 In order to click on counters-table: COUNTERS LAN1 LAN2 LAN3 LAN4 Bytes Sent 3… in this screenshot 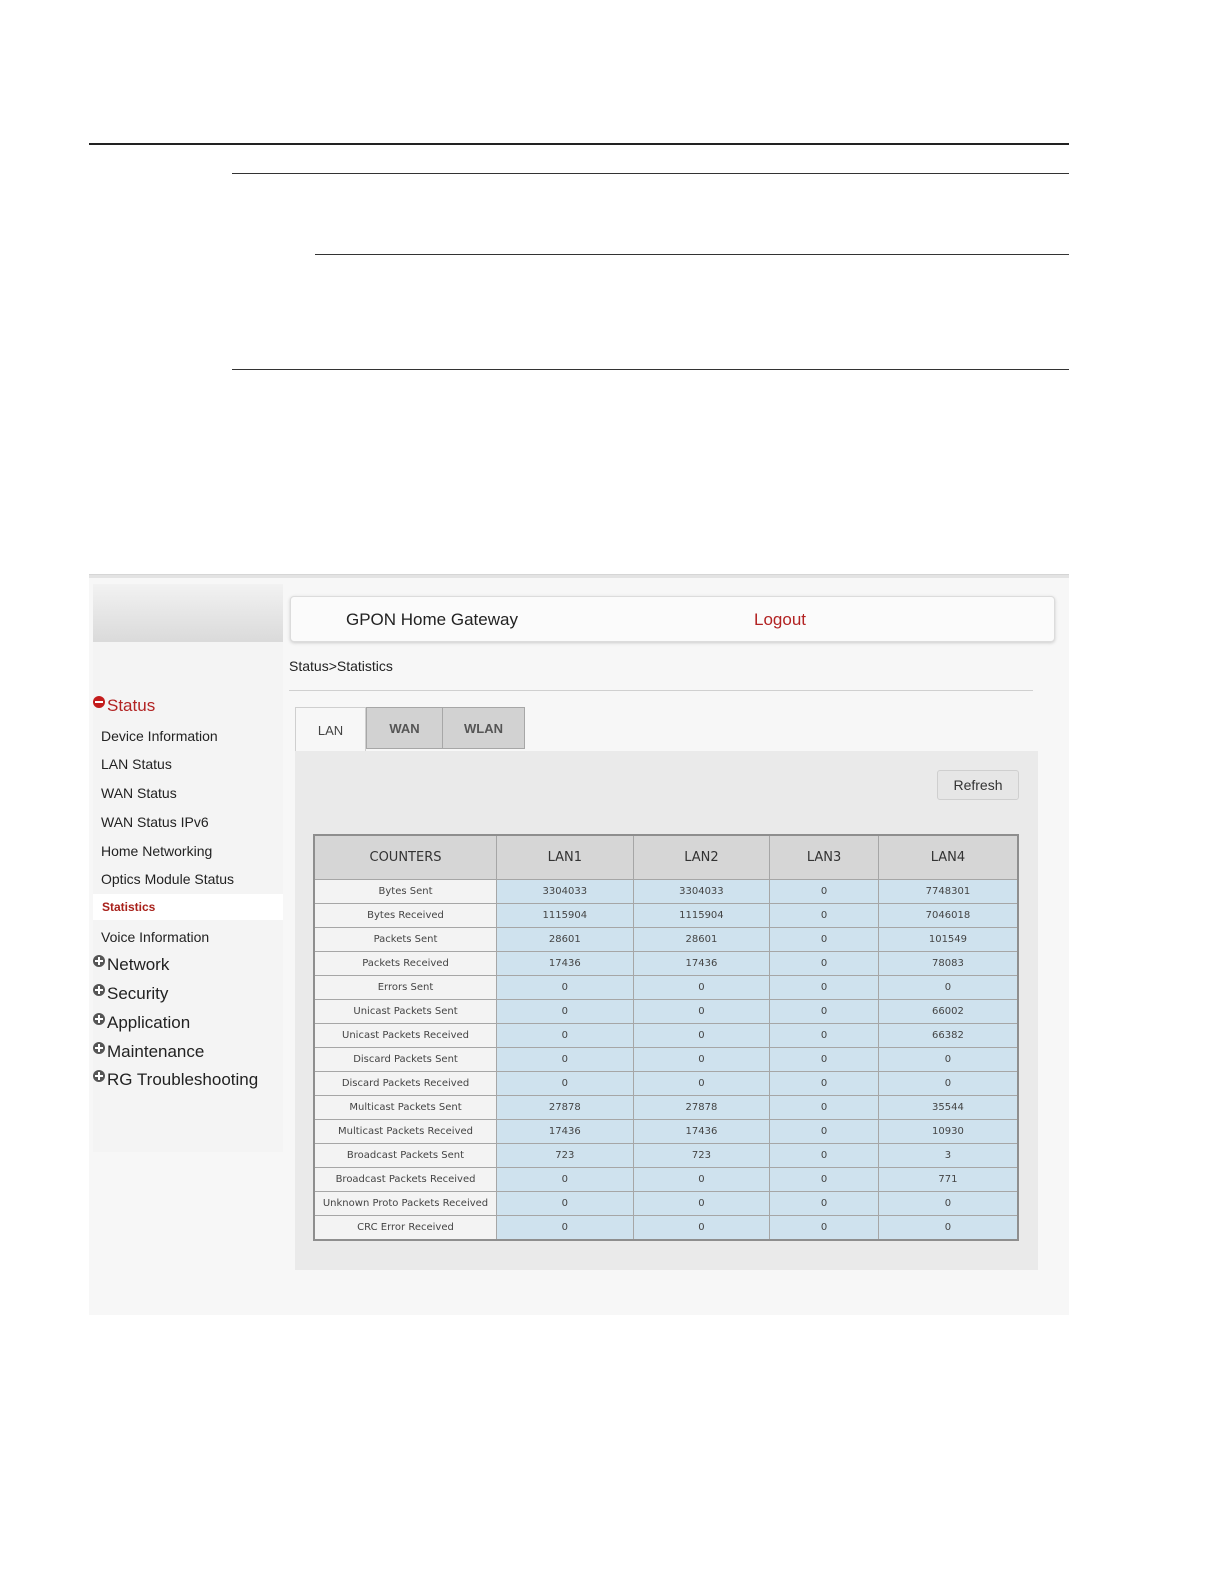, I will do `click(666, 1037)`.